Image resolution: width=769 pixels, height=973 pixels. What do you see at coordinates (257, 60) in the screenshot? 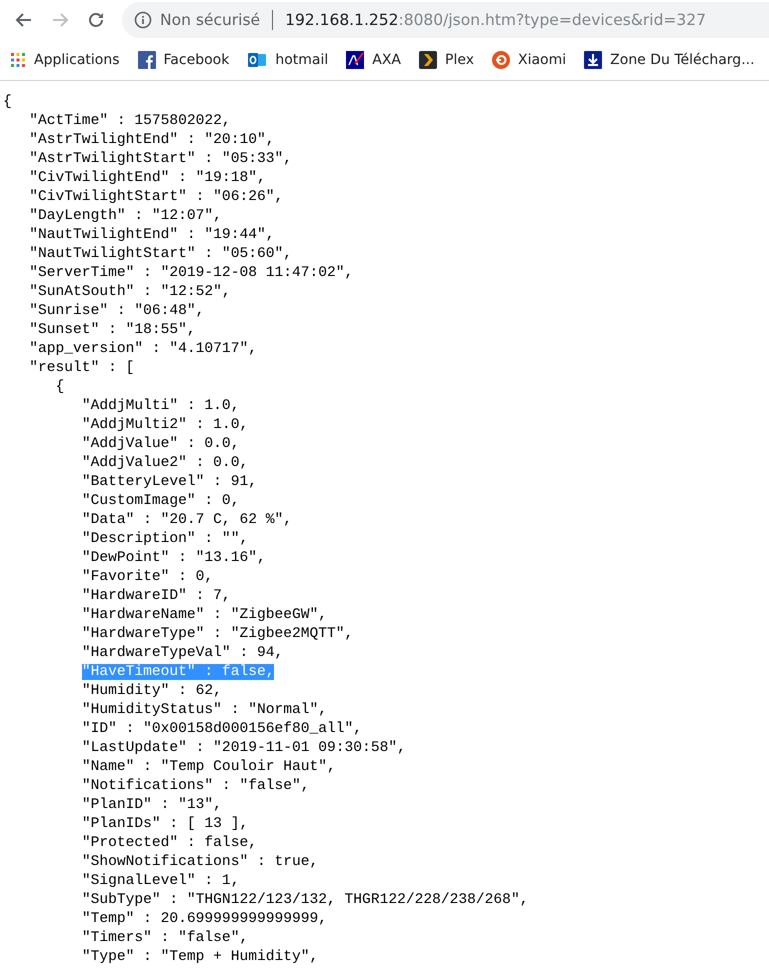
I see `mail-icon` at bounding box center [257, 60].